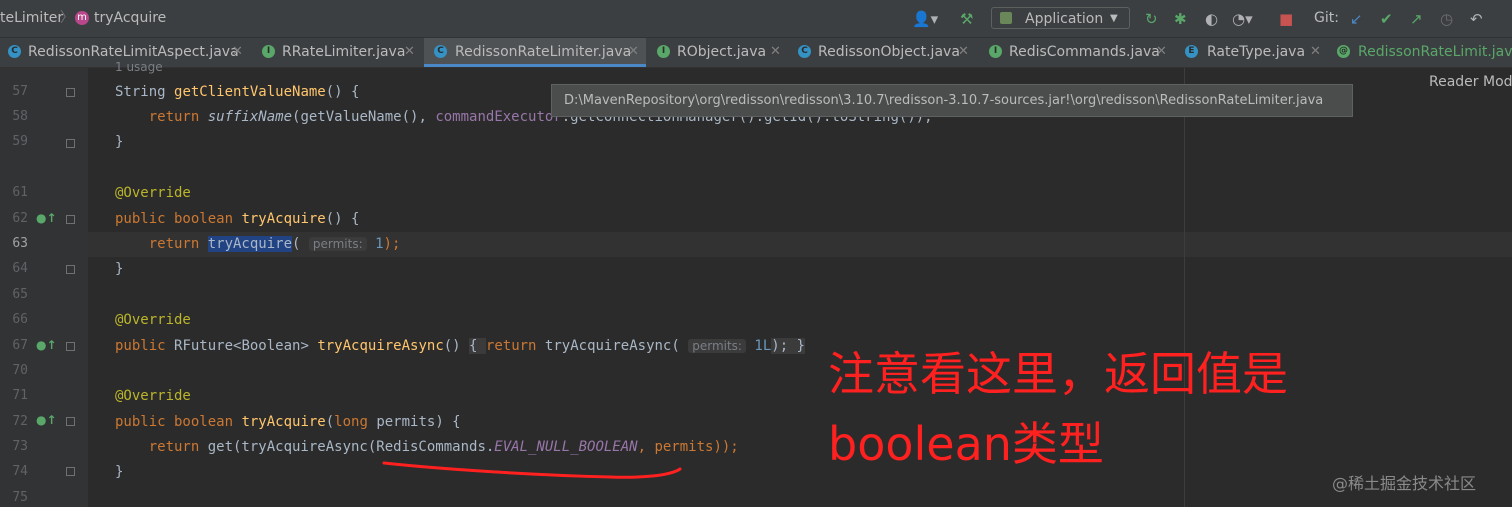 The image size is (1512, 507). Describe the element at coordinates (20, 192) in the screenshot. I see `line-number: 61` at that location.